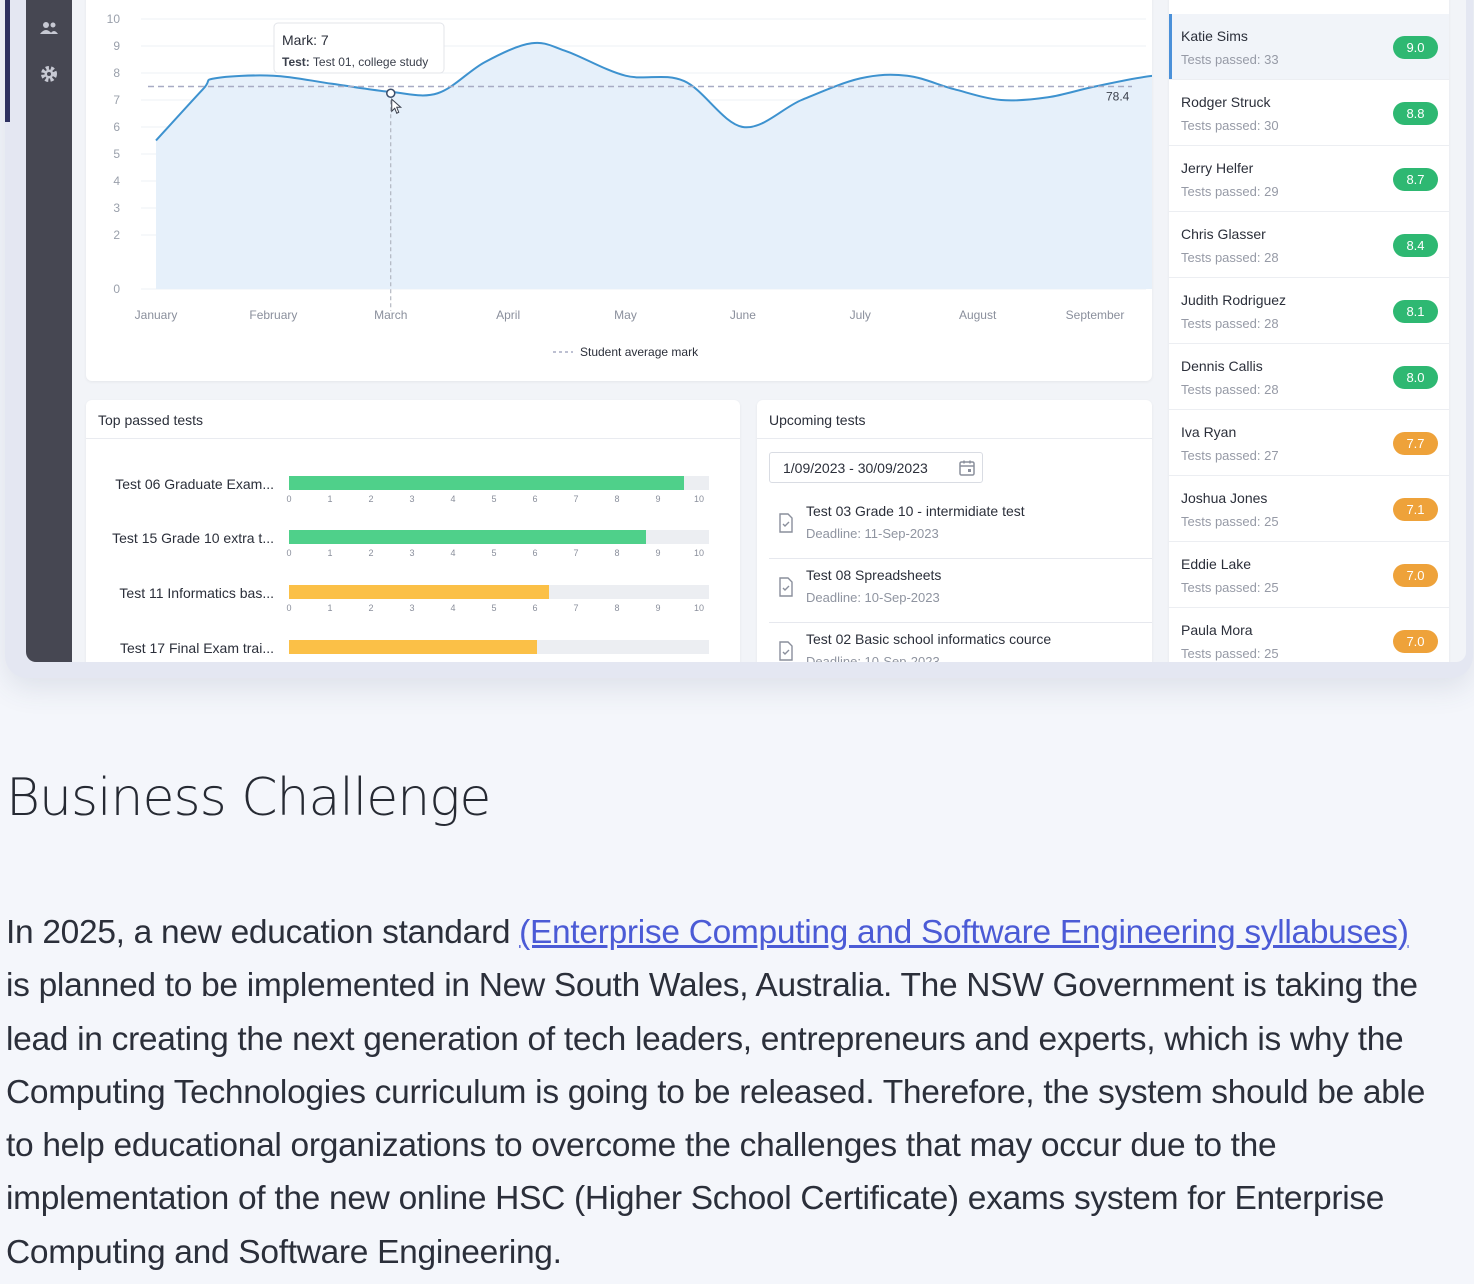 The height and width of the screenshot is (1284, 1474). I want to click on student-tests-passed: Tests passed: 28, so click(1230, 323).